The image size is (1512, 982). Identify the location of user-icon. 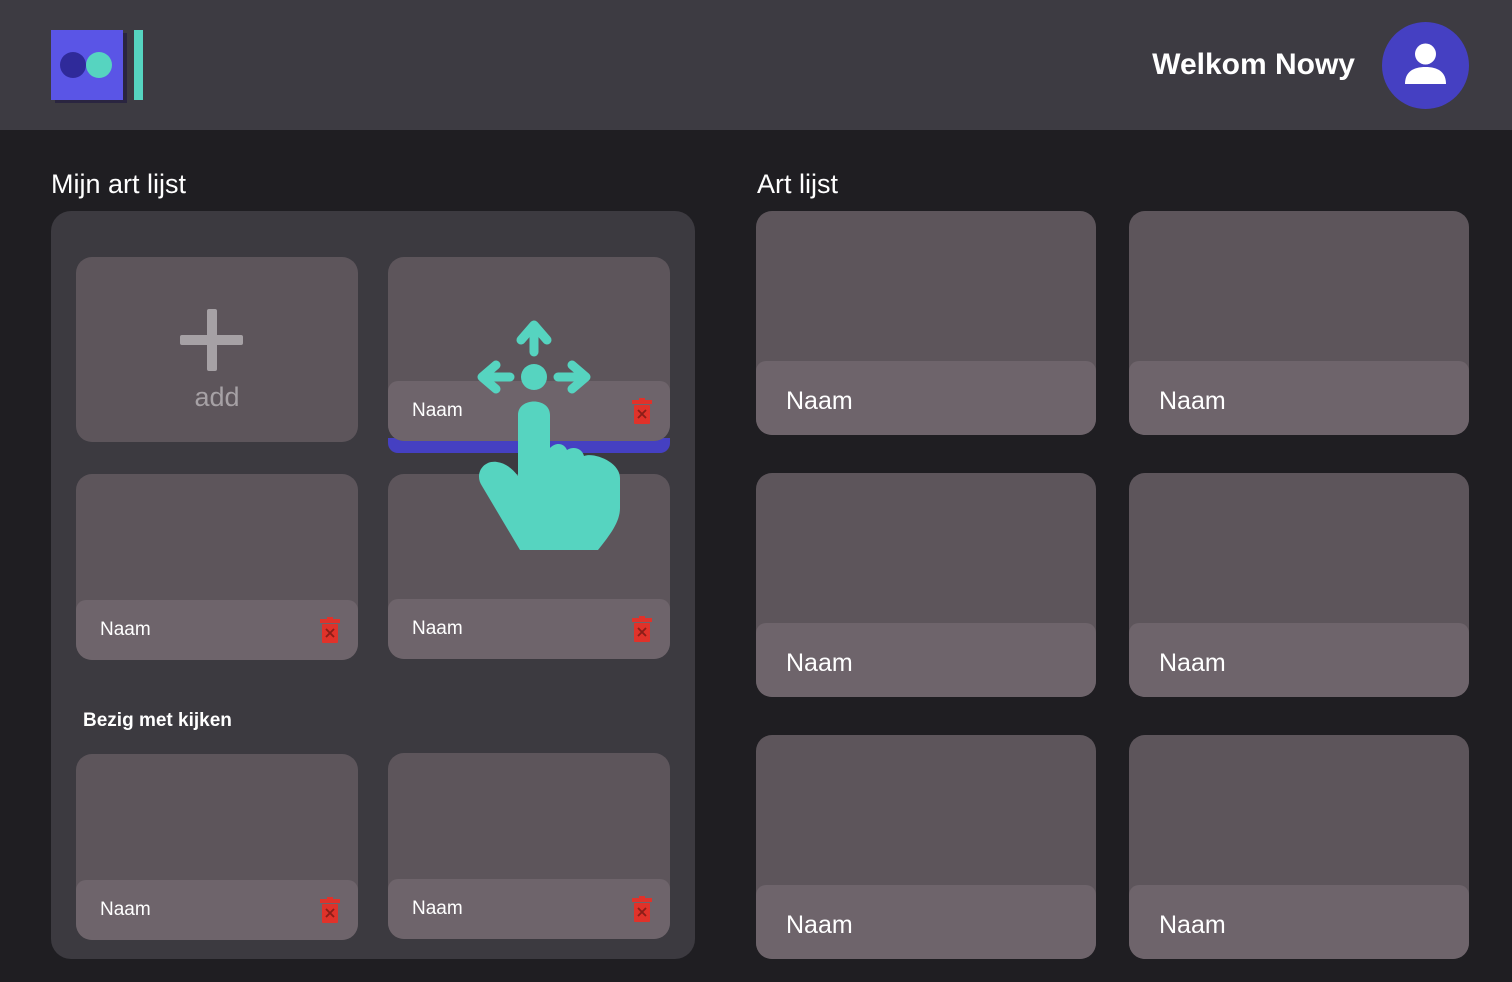
(1425, 63).